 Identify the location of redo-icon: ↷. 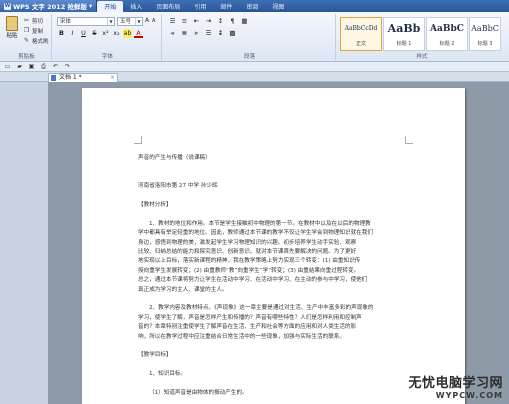
(67, 66).